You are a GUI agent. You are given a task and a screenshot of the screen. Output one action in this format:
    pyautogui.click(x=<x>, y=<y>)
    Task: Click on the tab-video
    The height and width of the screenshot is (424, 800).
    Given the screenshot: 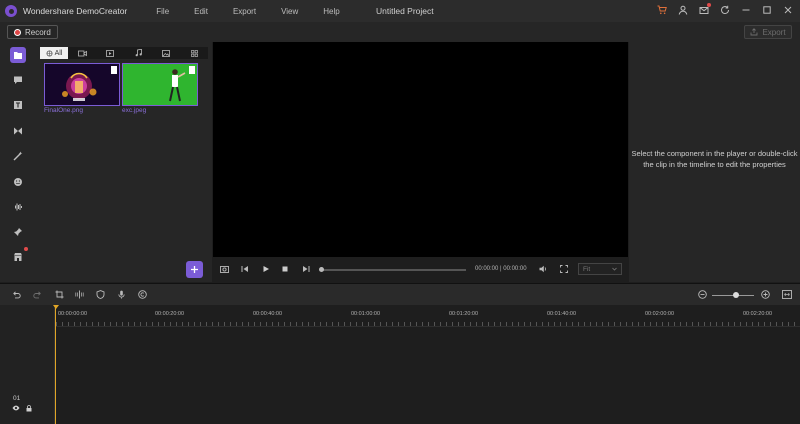 What is the action you would take?
    pyautogui.click(x=82, y=53)
    